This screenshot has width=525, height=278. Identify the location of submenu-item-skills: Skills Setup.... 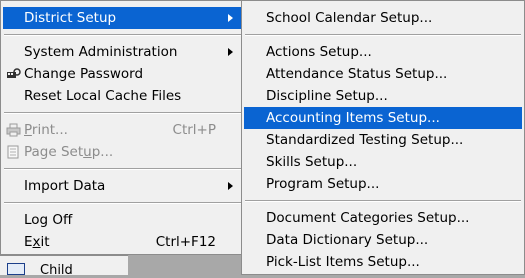
(383, 162).